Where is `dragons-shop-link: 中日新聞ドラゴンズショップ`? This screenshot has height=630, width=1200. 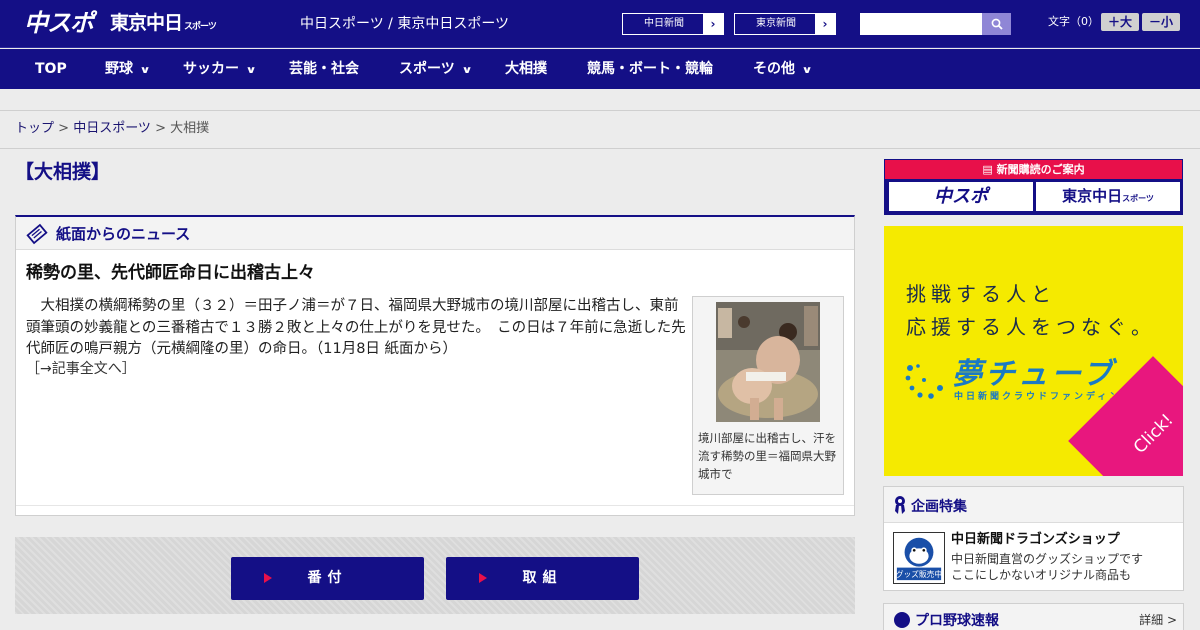
dragons-shop-link: 中日新聞ドラゴンズショップ is located at coordinates (1035, 540).